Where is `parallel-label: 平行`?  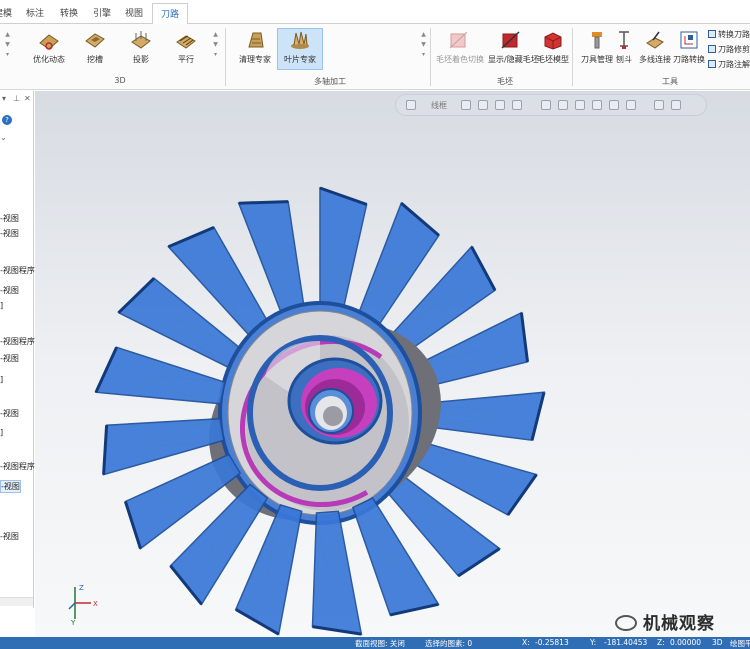 parallel-label: 平行 is located at coordinates (186, 59).